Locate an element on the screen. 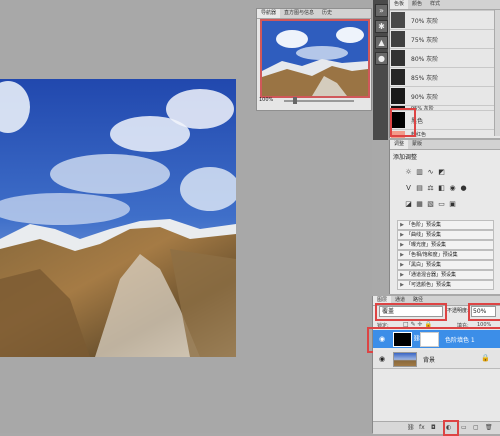  swatch-item: 80% 灰阶 is located at coordinates (442, 57).